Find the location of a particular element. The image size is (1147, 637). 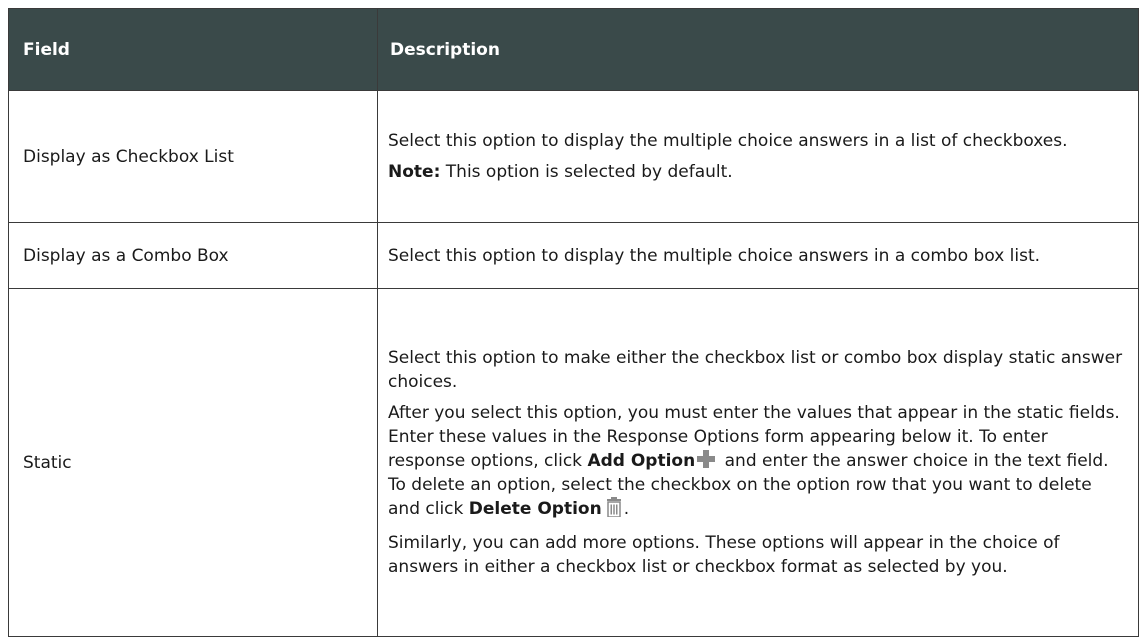

note-label: Note: is located at coordinates (414, 172).